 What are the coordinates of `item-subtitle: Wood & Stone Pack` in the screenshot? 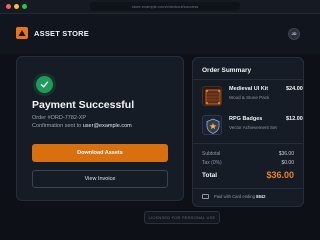 It's located at (249, 97).